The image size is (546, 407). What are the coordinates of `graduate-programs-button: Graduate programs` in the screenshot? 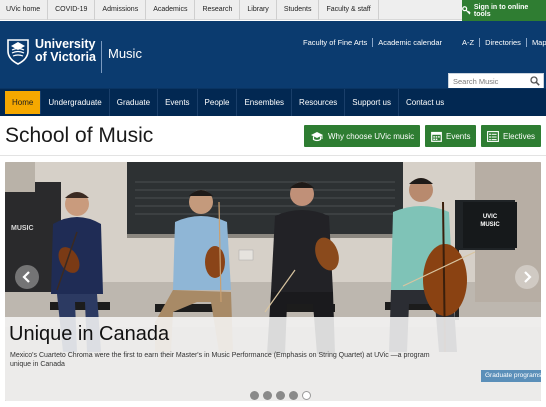 It's located at (511, 376).